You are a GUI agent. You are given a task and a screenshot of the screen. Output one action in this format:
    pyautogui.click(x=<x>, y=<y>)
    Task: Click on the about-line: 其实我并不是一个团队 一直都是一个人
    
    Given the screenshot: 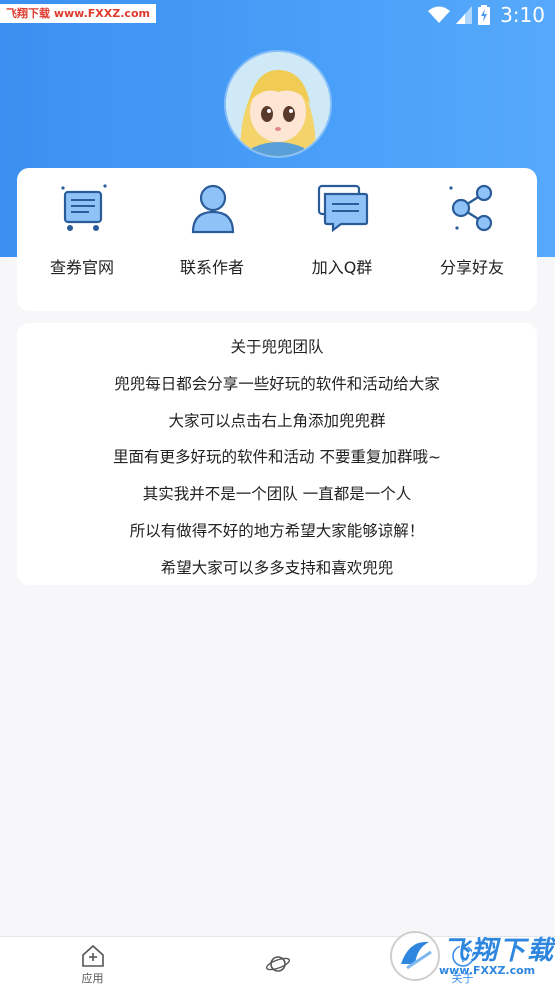 What is the action you would take?
    pyautogui.click(x=277, y=494)
    